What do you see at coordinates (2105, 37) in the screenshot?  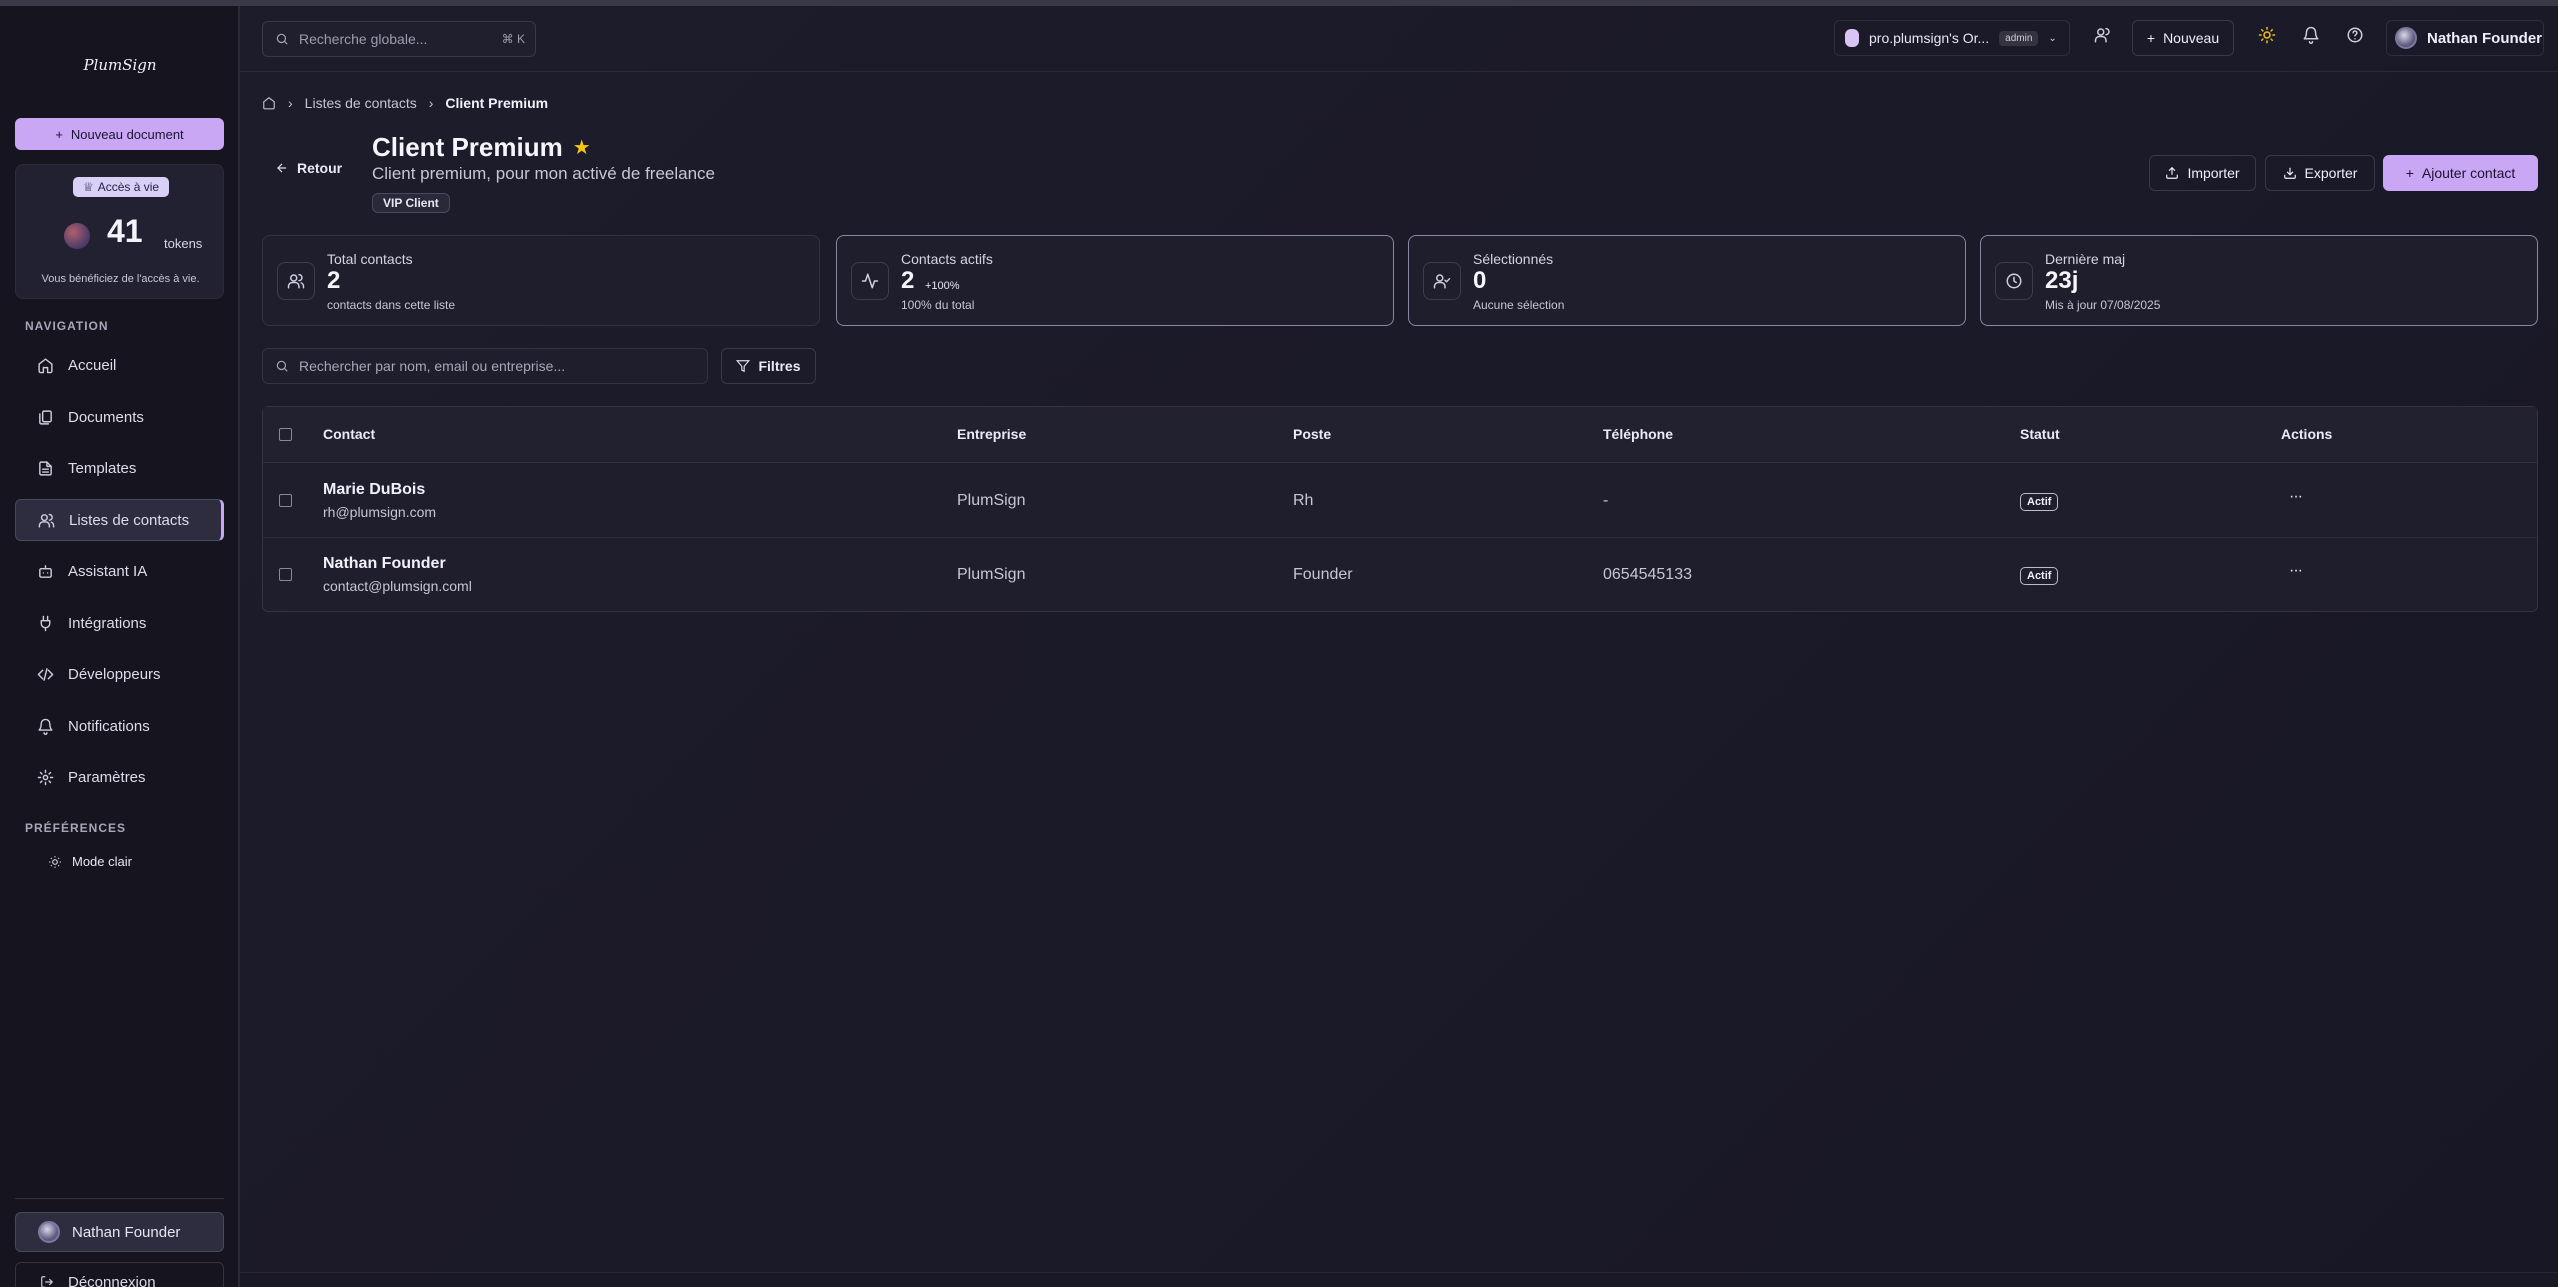 I see `team-button` at bounding box center [2105, 37].